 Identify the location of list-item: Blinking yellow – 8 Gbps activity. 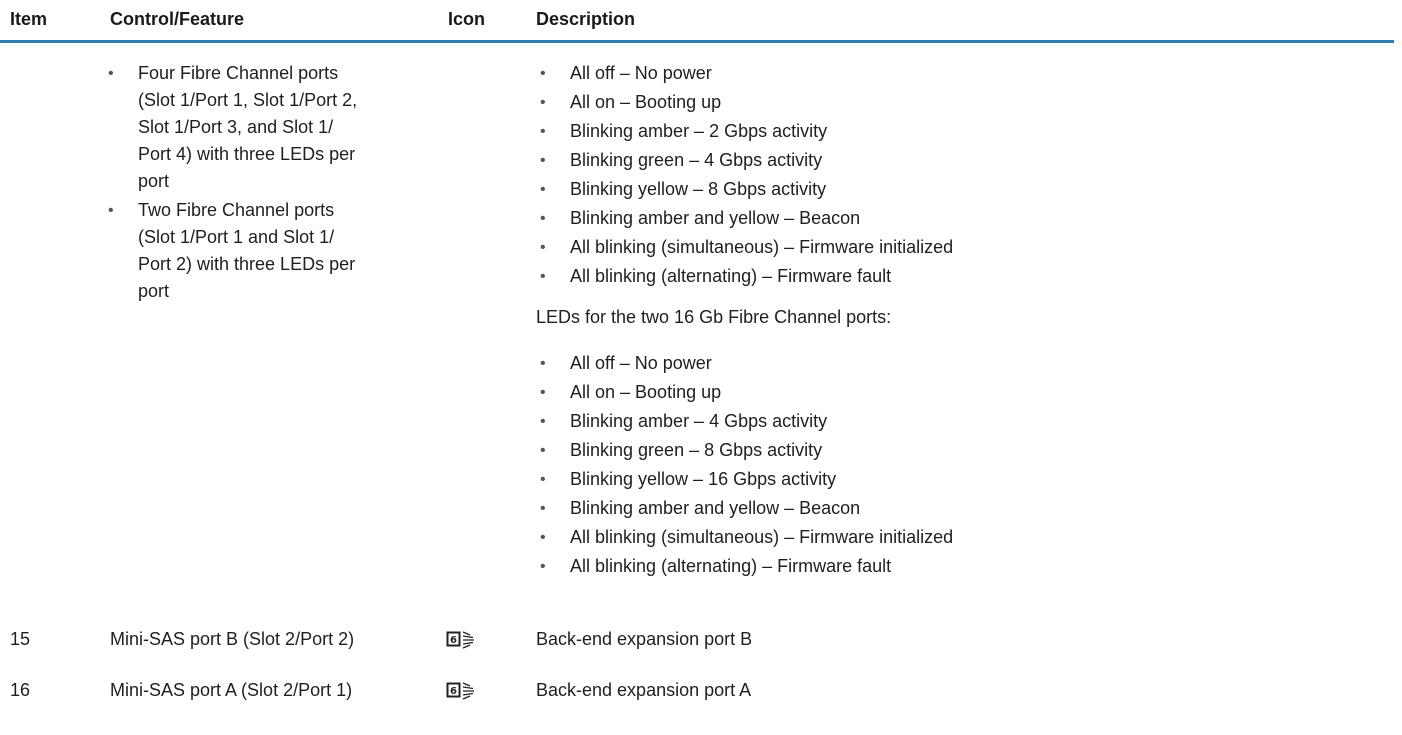
(698, 189).